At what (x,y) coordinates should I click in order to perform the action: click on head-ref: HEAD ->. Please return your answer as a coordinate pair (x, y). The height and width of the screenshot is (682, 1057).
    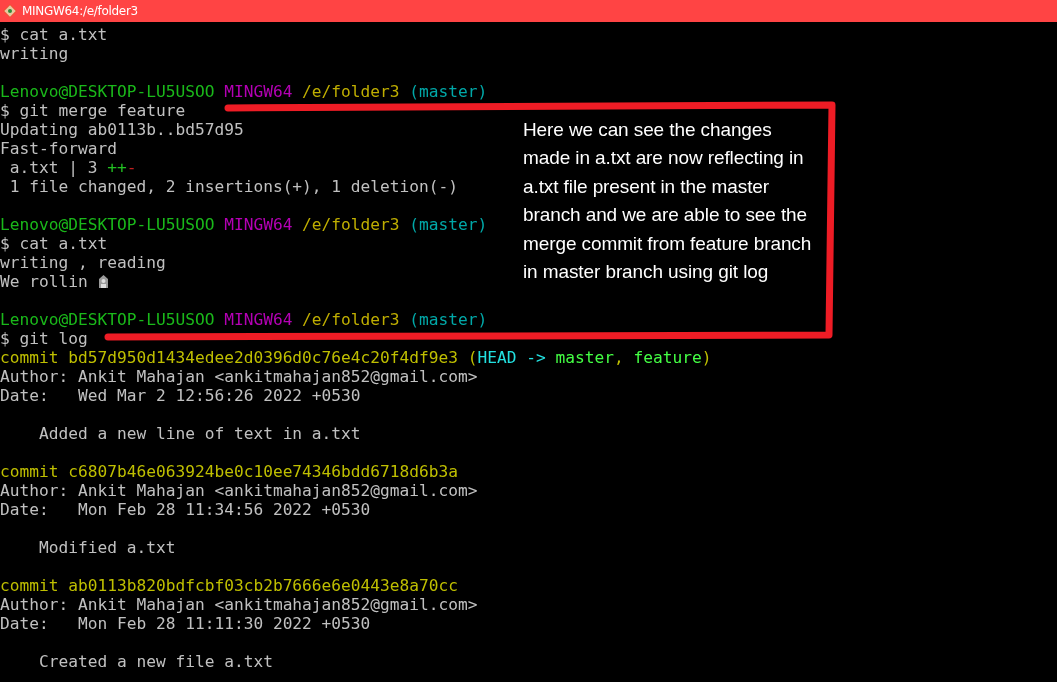
    Looking at the image, I should click on (512, 357).